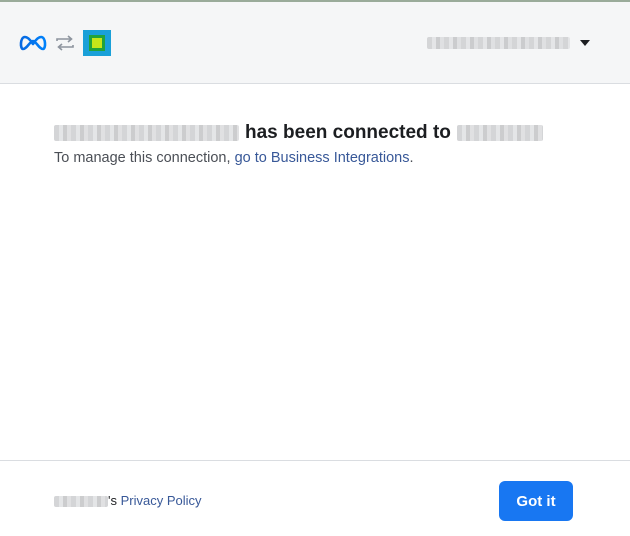  Describe the element at coordinates (585, 43) in the screenshot. I see `caret-down-icon` at that location.